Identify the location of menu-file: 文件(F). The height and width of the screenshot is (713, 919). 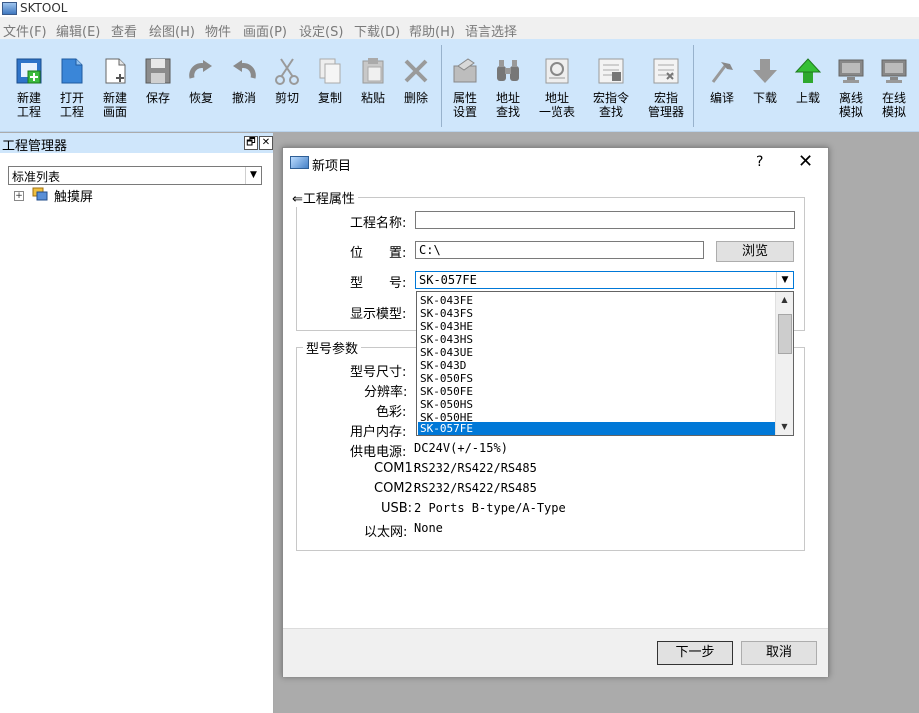
(25, 30).